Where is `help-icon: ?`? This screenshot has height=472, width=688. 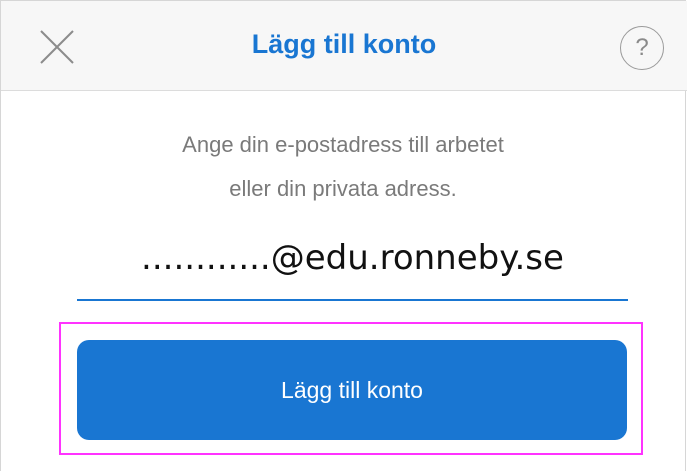 help-icon: ? is located at coordinates (642, 47).